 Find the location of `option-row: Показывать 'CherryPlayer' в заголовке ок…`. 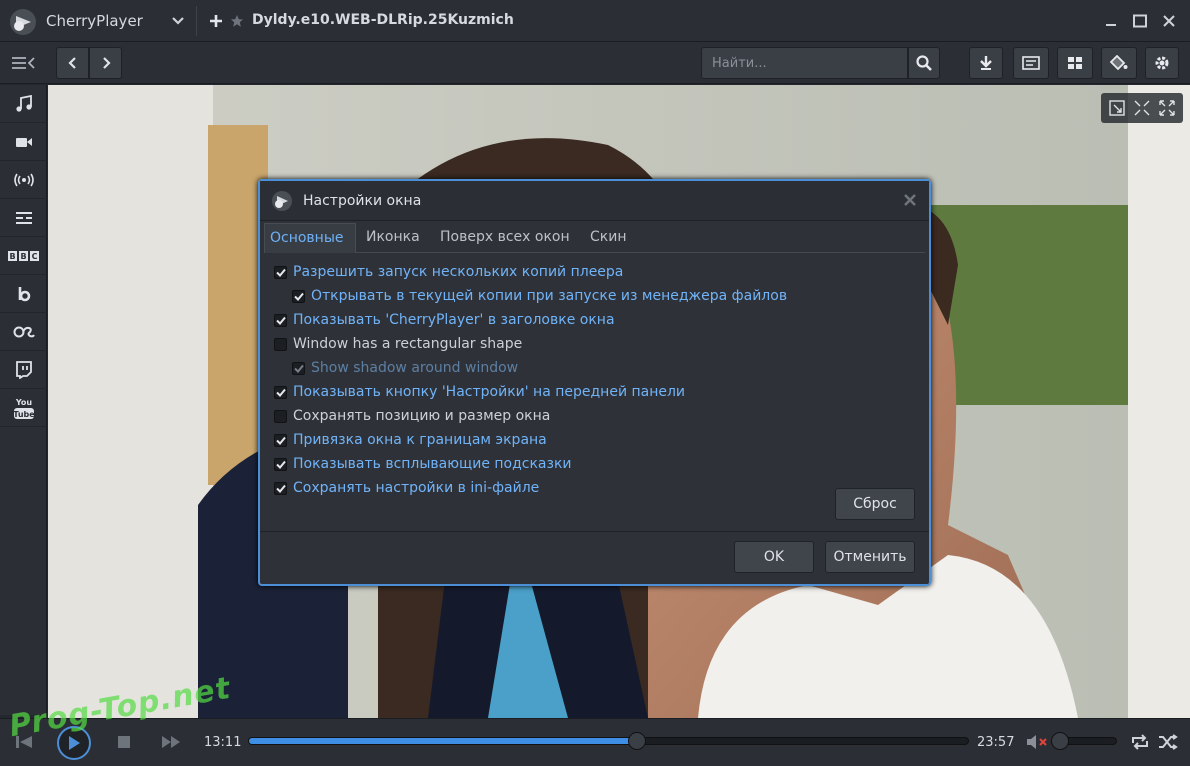

option-row: Показывать 'CherryPlayer' в заголовке ок… is located at coordinates (444, 320).